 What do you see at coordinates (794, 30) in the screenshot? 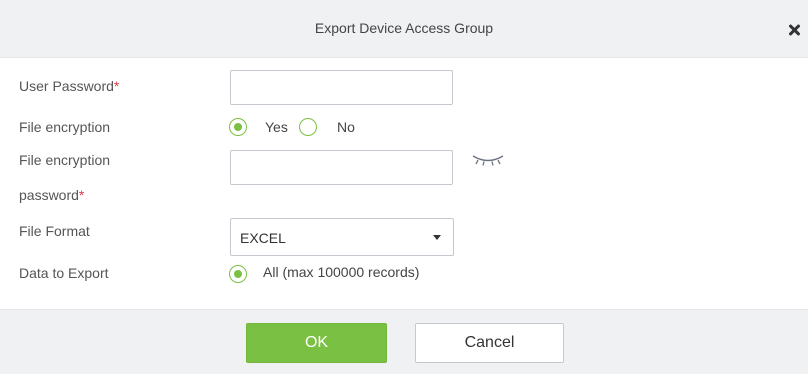
I see `close-icon` at bounding box center [794, 30].